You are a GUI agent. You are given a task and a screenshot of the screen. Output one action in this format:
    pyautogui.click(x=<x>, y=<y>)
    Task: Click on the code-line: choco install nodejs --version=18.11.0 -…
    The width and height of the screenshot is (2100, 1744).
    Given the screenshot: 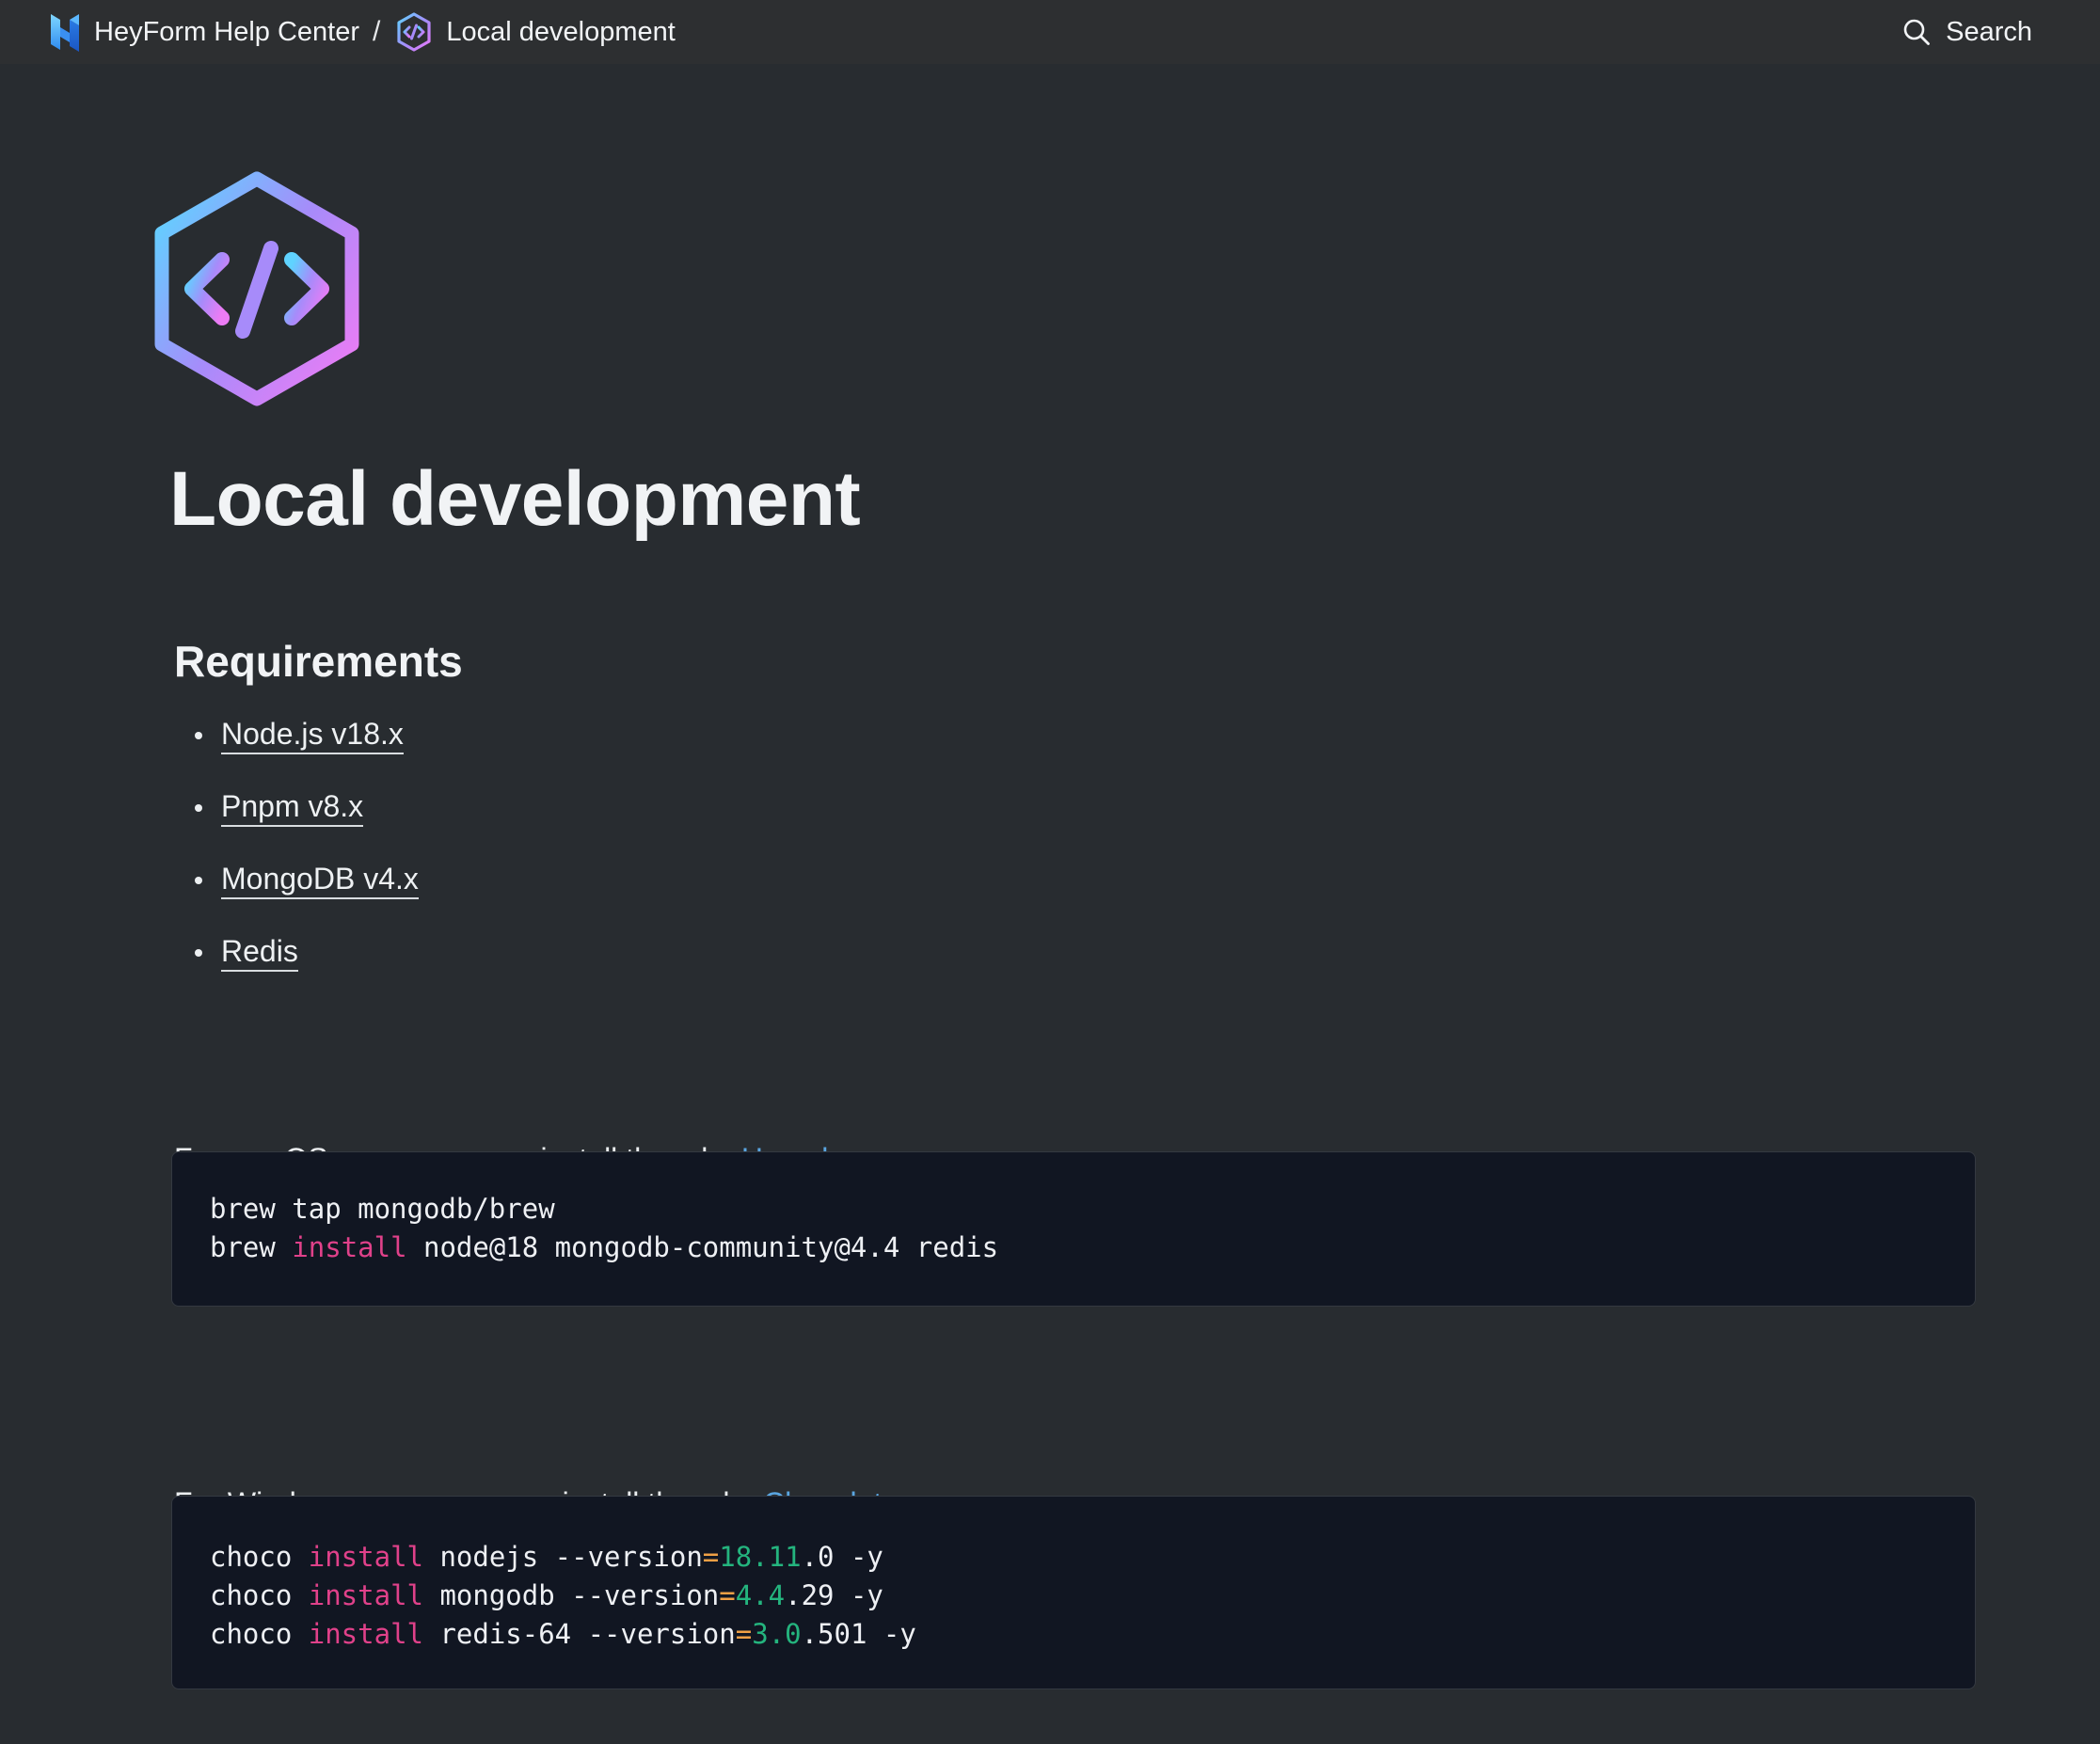 What is the action you would take?
    pyautogui.click(x=1074, y=1558)
    